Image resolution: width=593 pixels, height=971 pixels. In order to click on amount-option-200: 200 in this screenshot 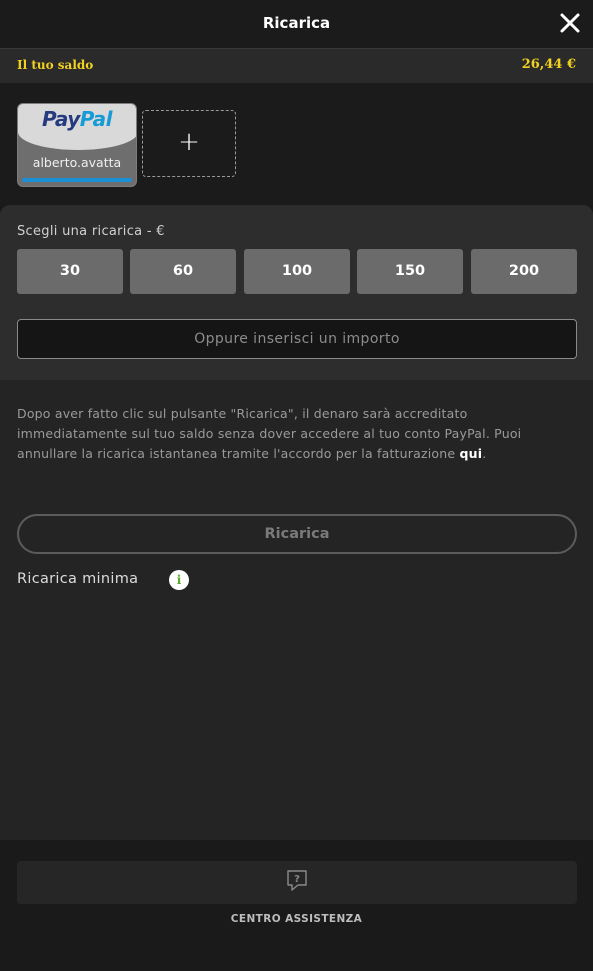, I will do `click(524, 271)`.